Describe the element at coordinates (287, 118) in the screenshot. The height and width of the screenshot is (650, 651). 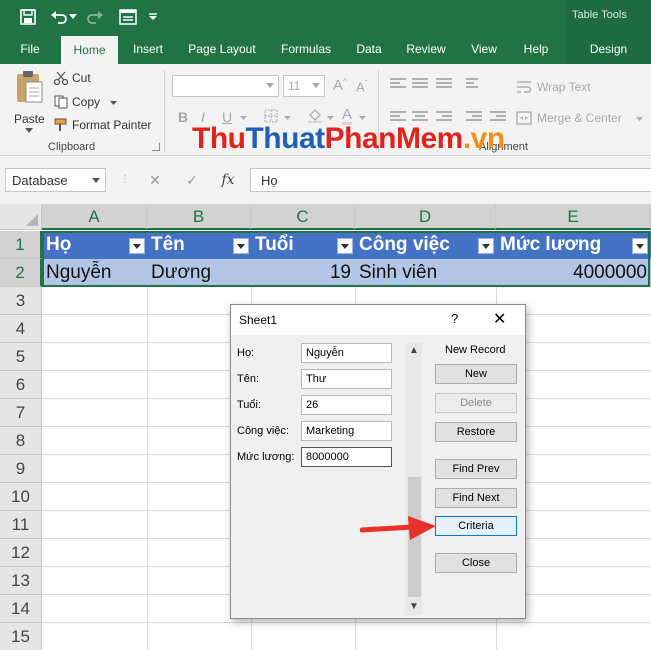
I see `borders-dropdown-icon` at that location.